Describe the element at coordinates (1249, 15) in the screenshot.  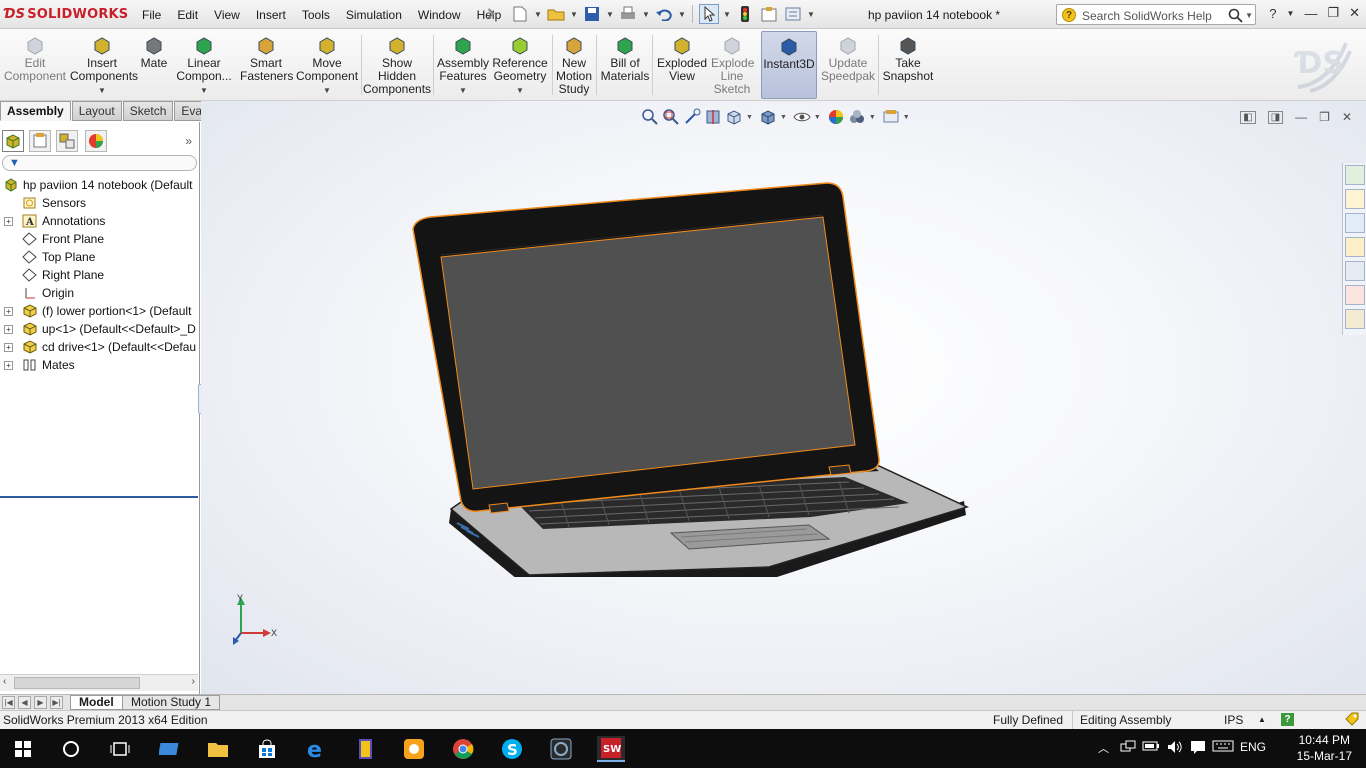
I see `search-dropdown-icon: ▼` at that location.